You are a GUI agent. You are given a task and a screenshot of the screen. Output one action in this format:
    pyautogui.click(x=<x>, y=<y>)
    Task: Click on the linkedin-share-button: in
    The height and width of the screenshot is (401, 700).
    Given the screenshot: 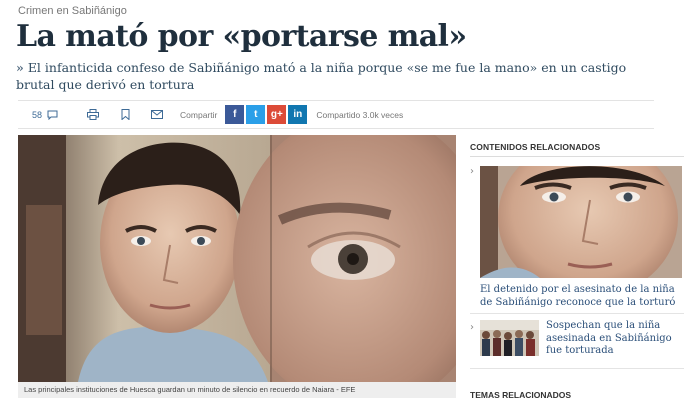 What is the action you would take?
    pyautogui.click(x=298, y=114)
    